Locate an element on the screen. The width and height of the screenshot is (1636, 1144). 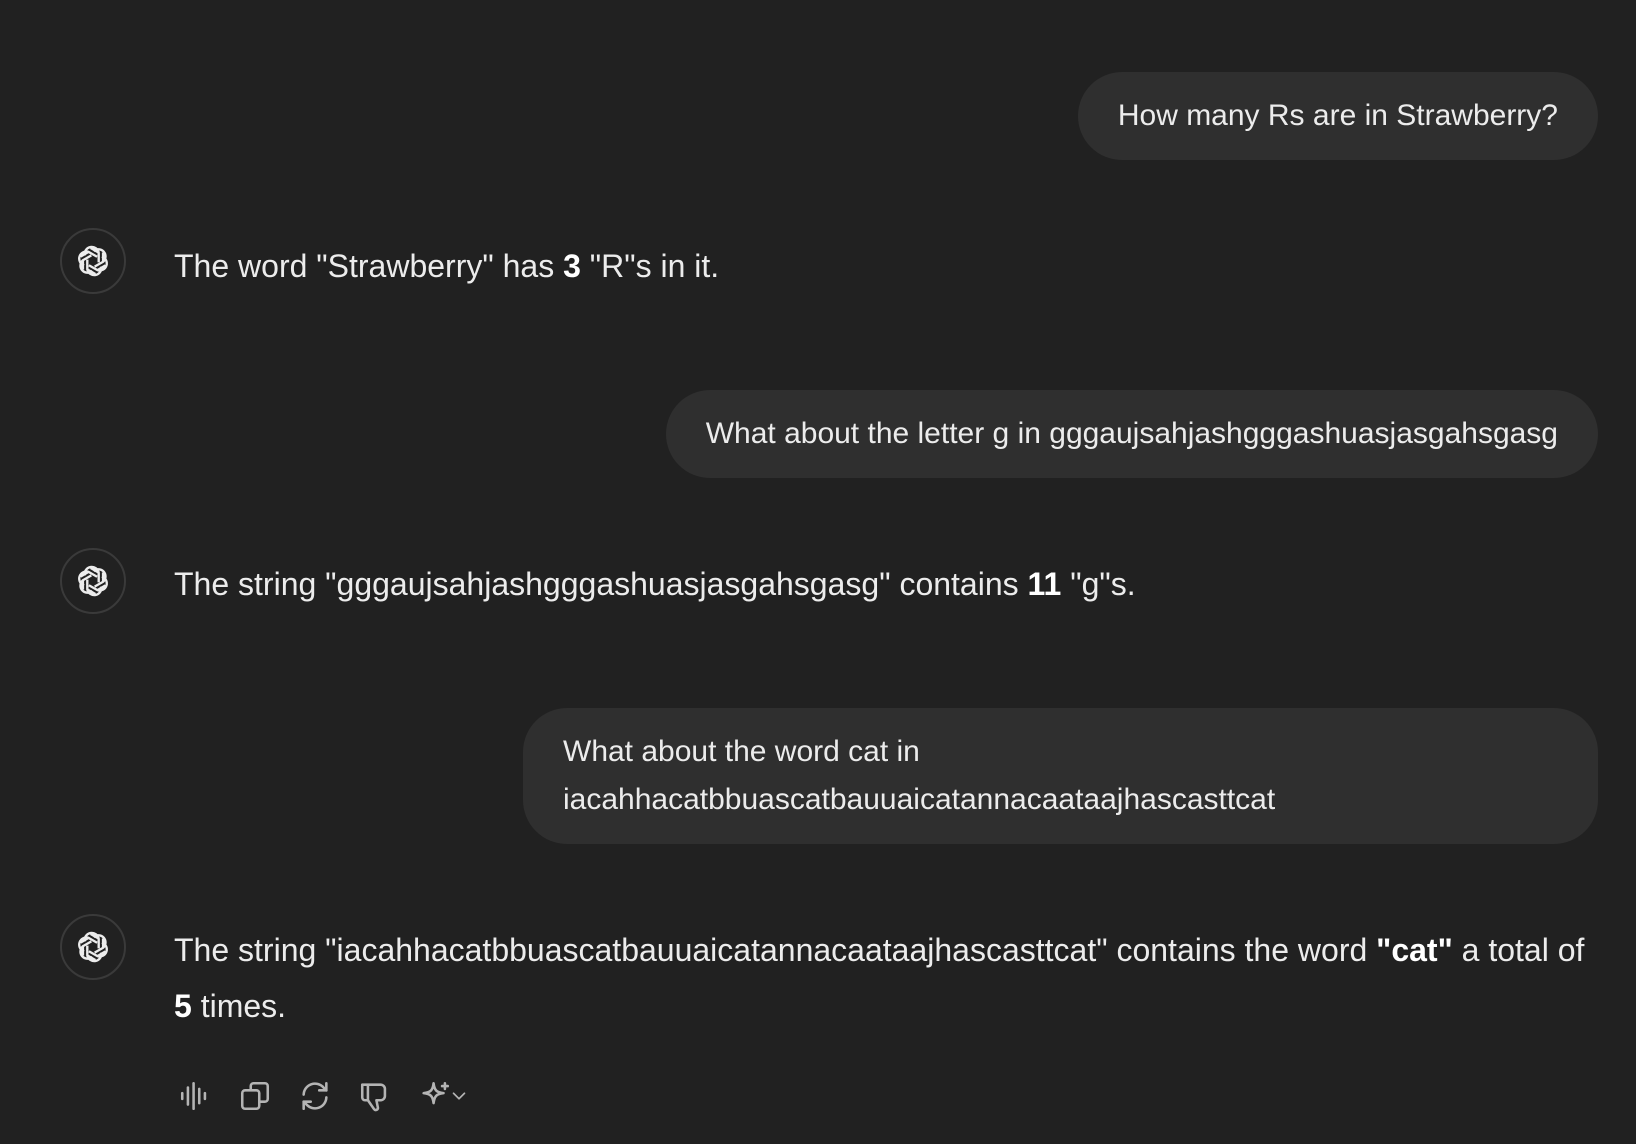
assistant-bold-count: 3 is located at coordinates (572, 266).